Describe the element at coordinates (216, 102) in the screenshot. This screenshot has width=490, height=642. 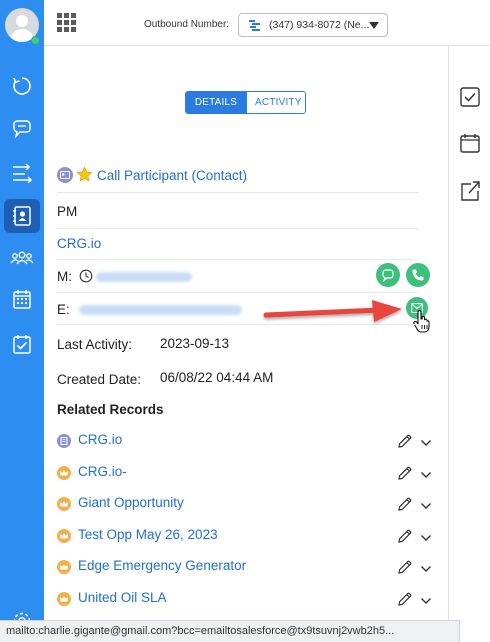
I see `tab-details: DETAILS` at that location.